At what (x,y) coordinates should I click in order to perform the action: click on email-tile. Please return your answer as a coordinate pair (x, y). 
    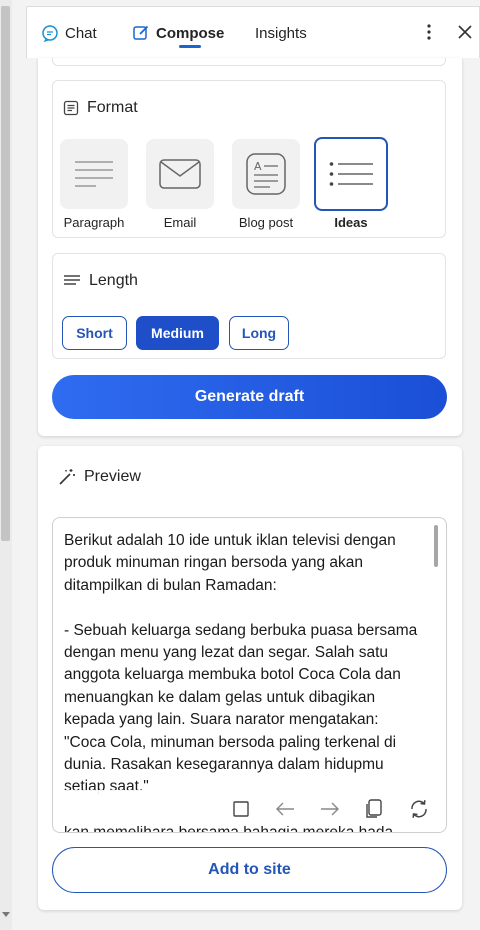
    Looking at the image, I should click on (180, 174).